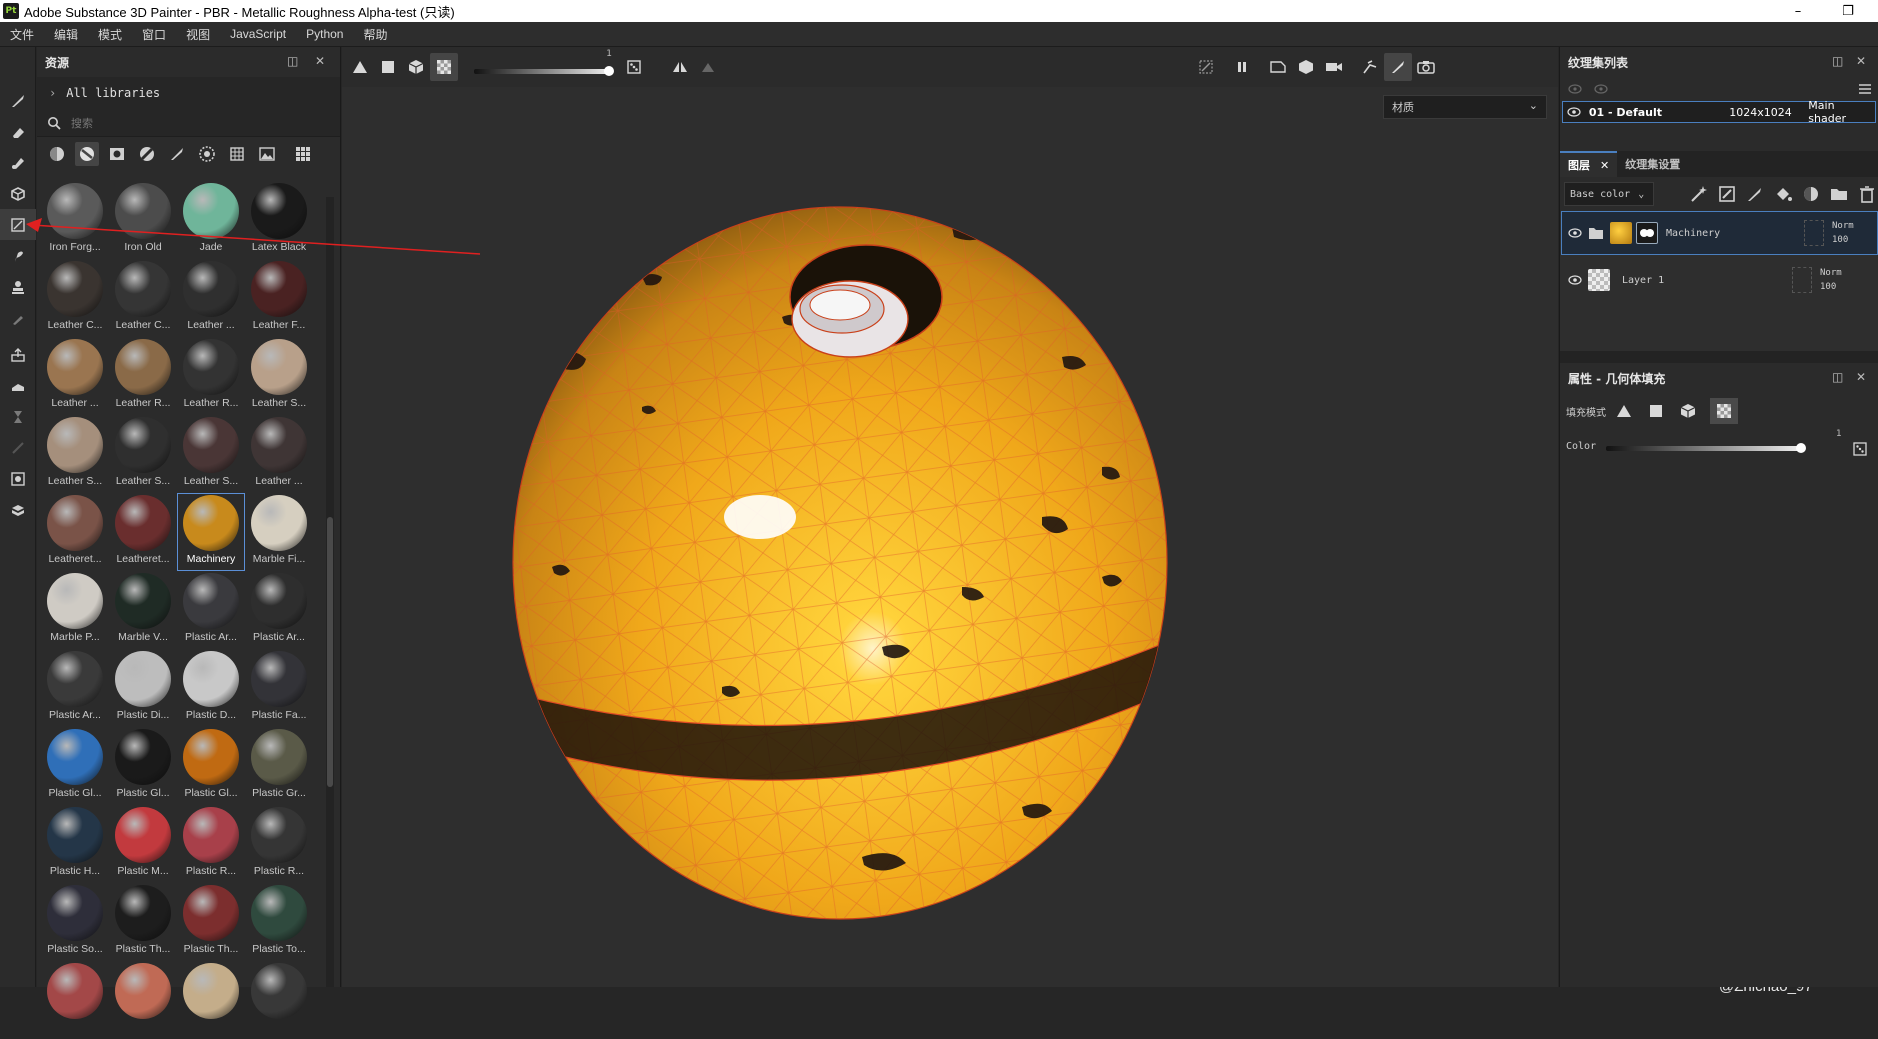 The height and width of the screenshot is (1039, 1878). What do you see at coordinates (1426, 67) in the screenshot?
I see `screenshot-button` at bounding box center [1426, 67].